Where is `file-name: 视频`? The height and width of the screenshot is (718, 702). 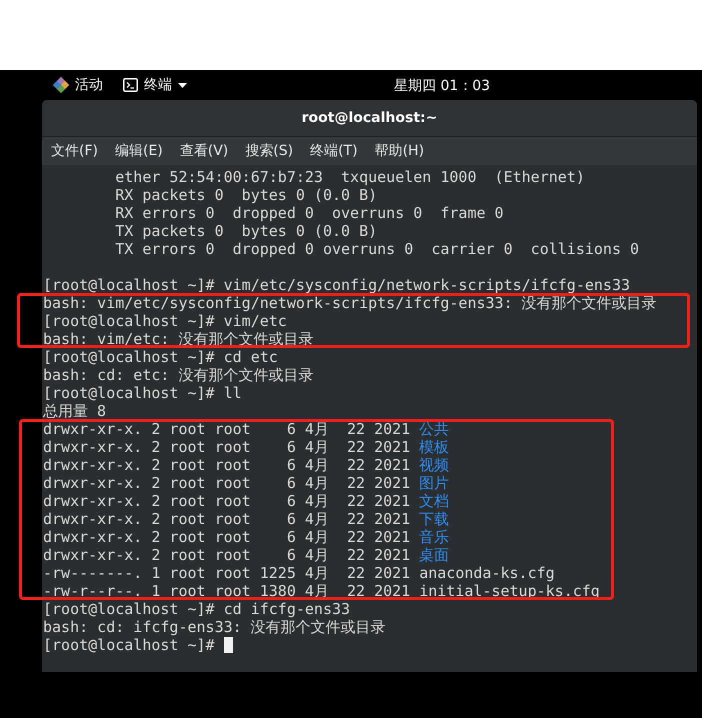 file-name: 视频 is located at coordinates (434, 465).